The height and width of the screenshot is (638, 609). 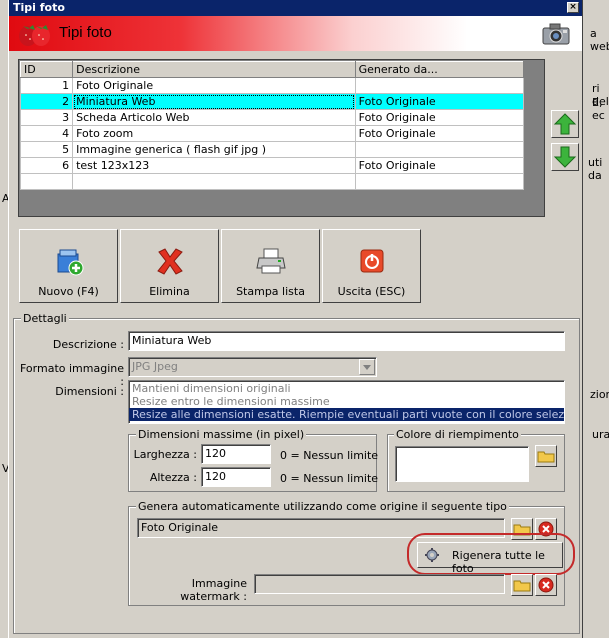 I want to click on camera-icon, so click(x=556, y=34).